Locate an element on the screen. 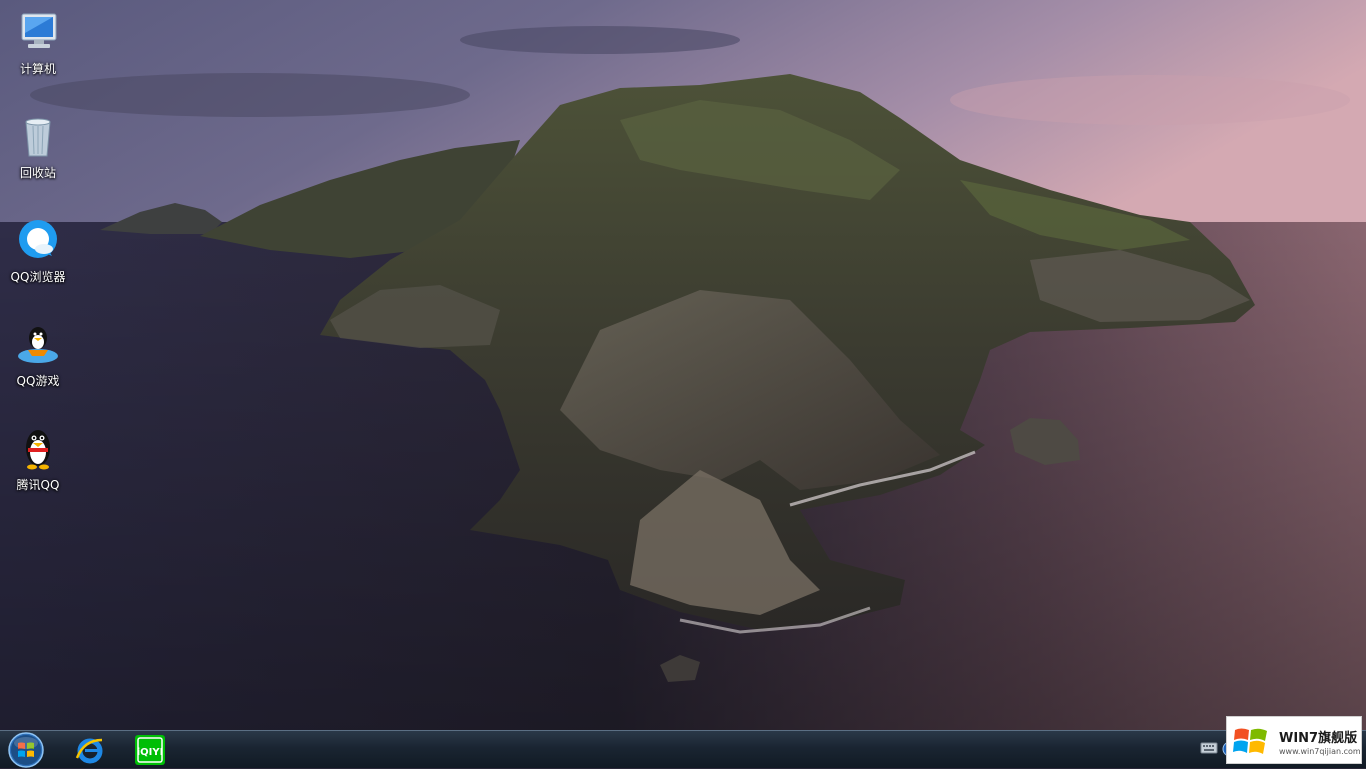 The height and width of the screenshot is (769, 1366). computer-icon is located at coordinates (39, 30).